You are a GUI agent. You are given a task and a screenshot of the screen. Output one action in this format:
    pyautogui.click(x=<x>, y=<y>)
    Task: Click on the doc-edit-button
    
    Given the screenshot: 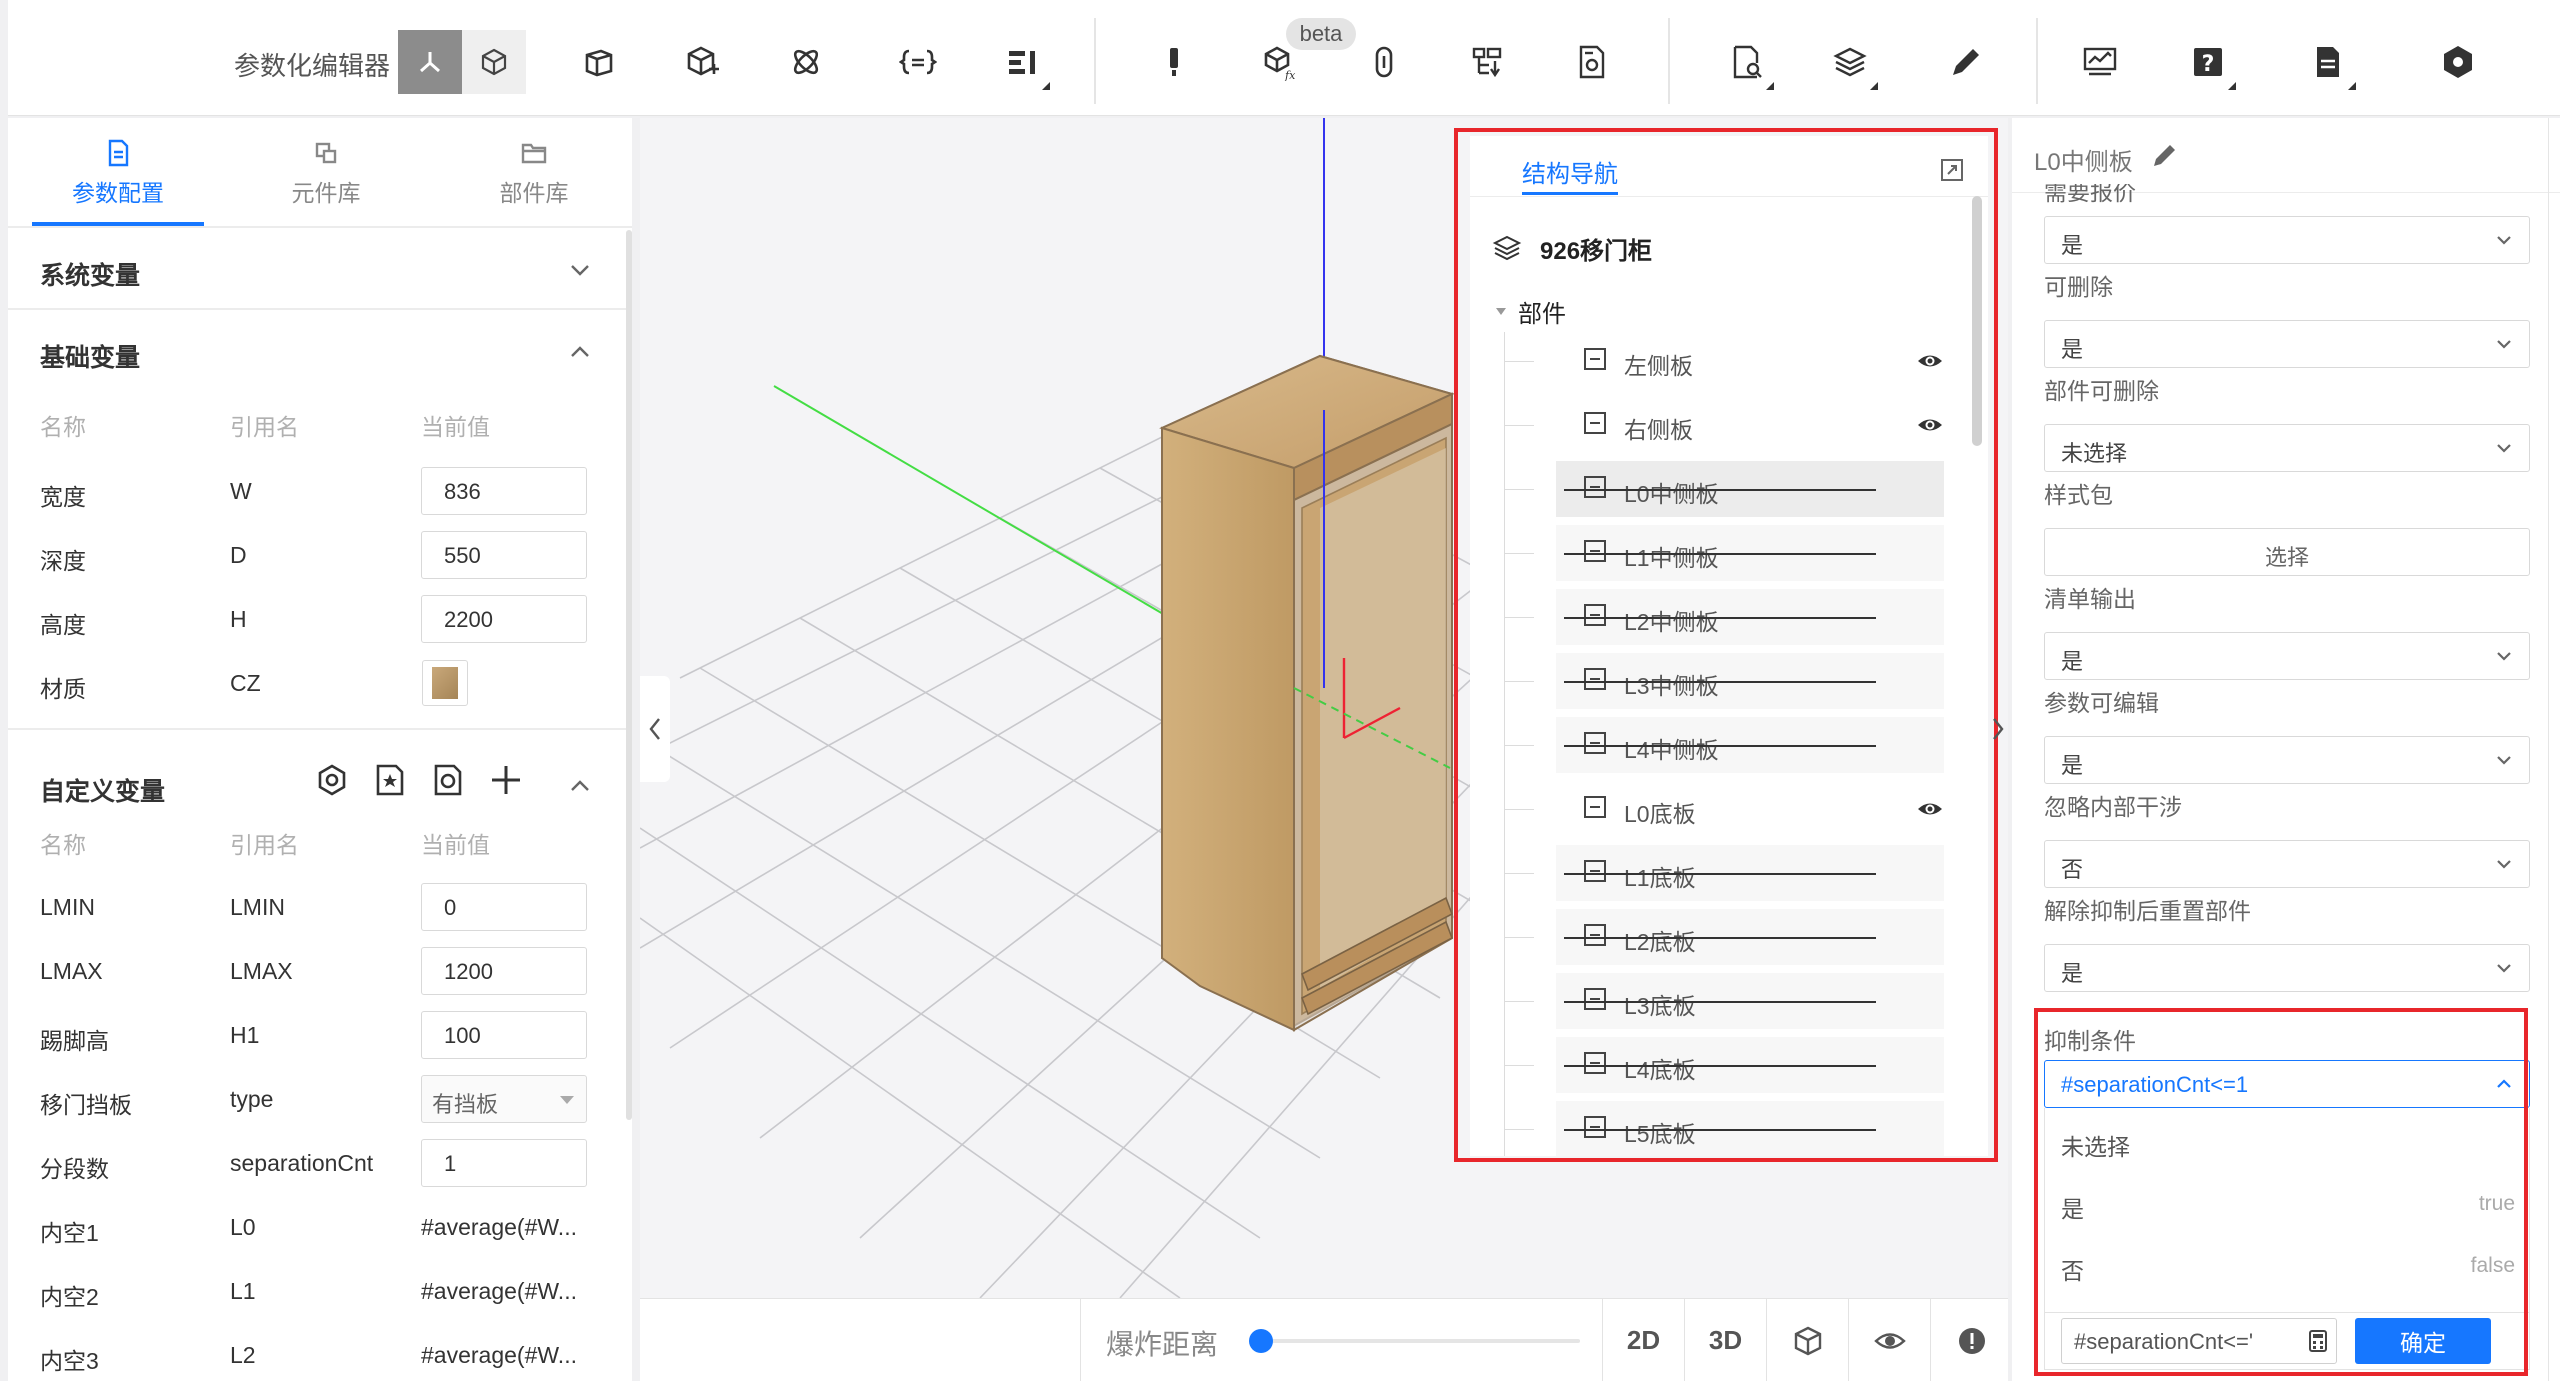 What is the action you would take?
    pyautogui.click(x=1746, y=62)
    